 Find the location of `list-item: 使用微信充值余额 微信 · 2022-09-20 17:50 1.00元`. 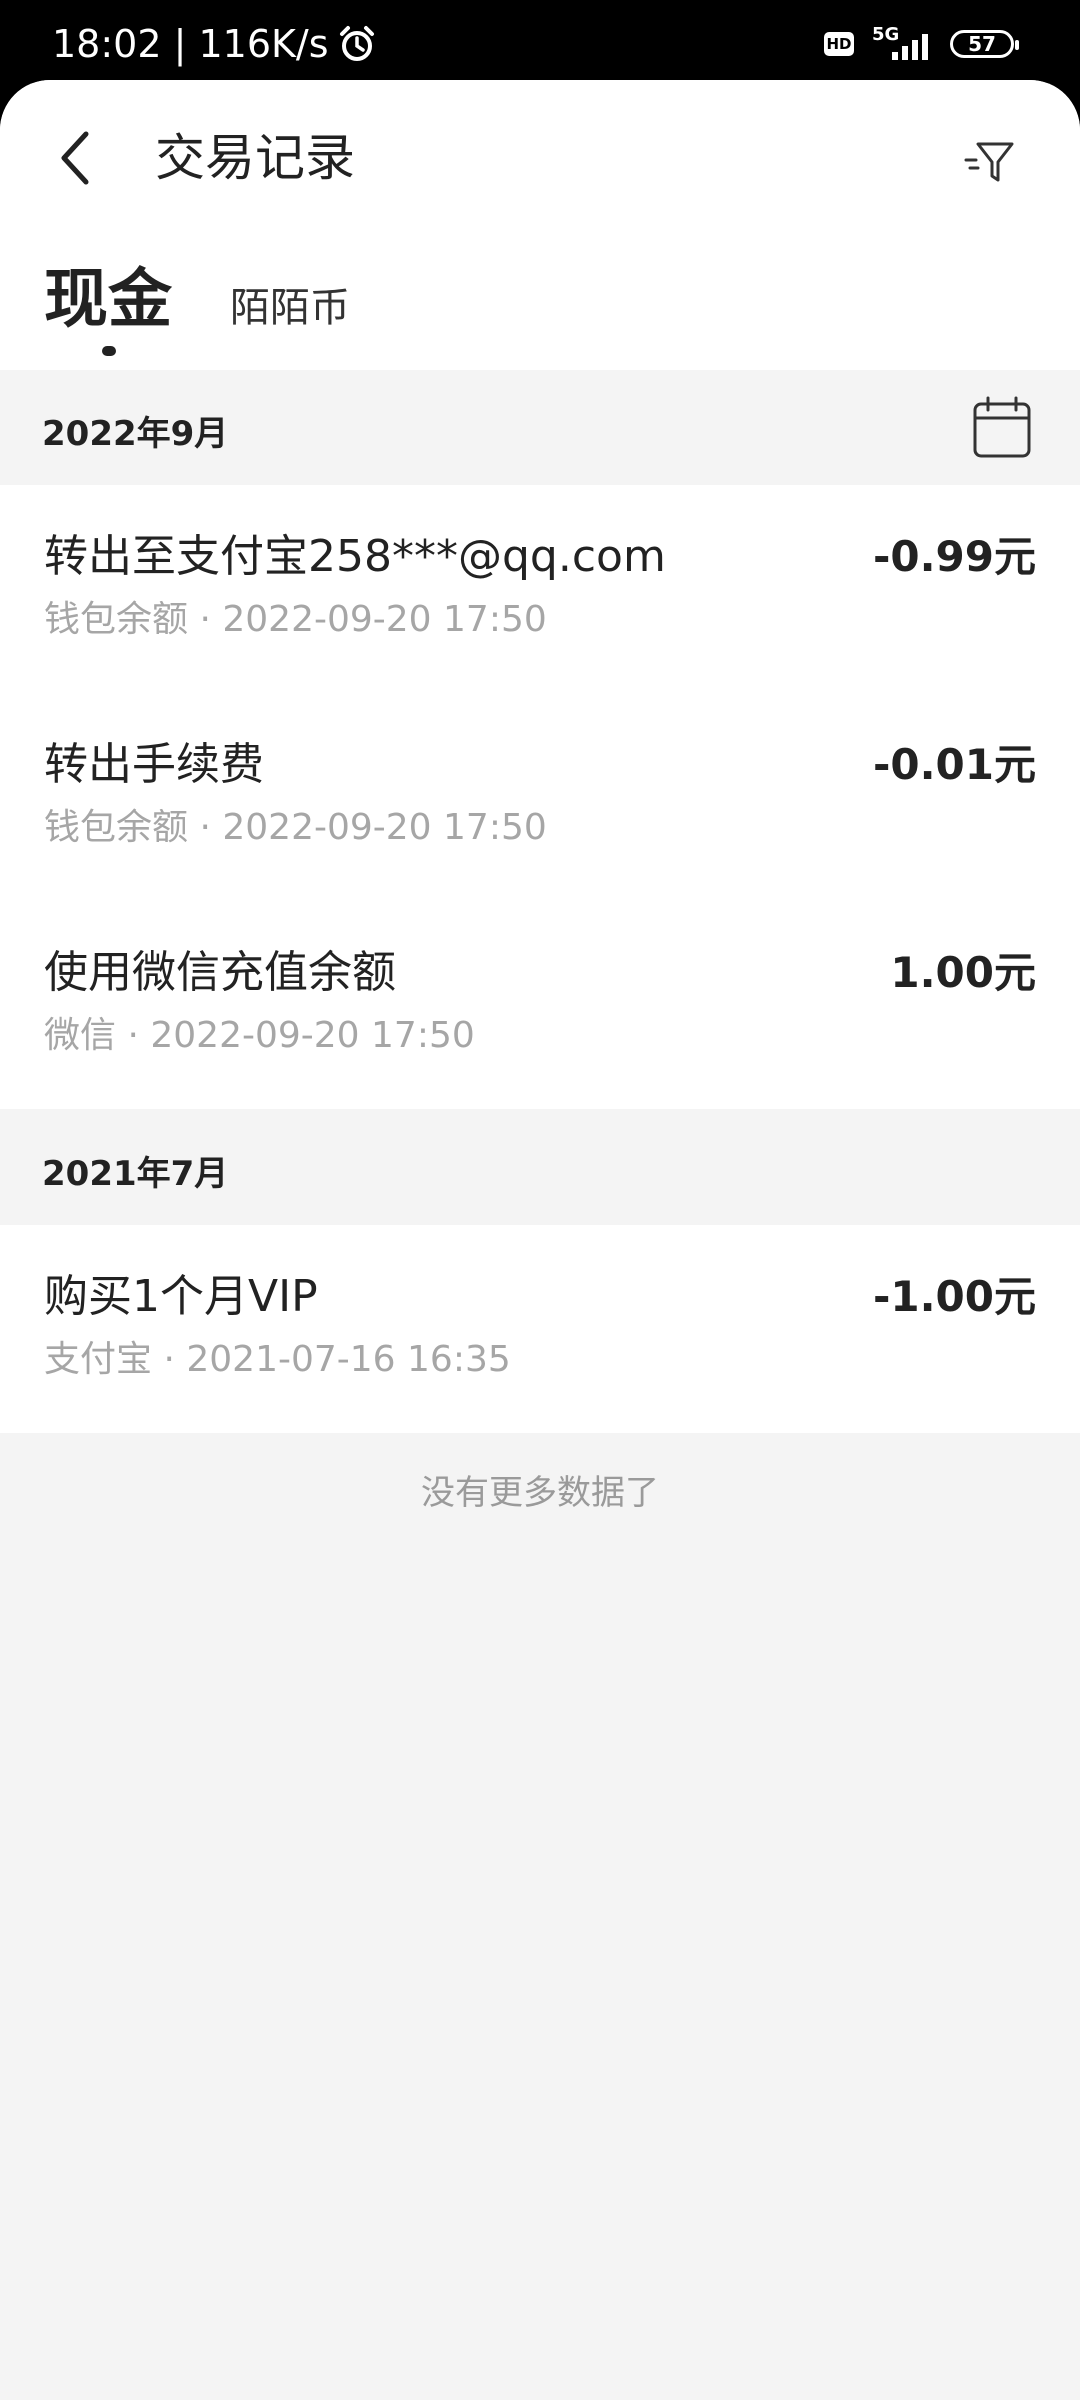

list-item: 使用微信充值余额 微信 · 2022-09-20 17:50 1.00元 is located at coordinates (540, 1005).